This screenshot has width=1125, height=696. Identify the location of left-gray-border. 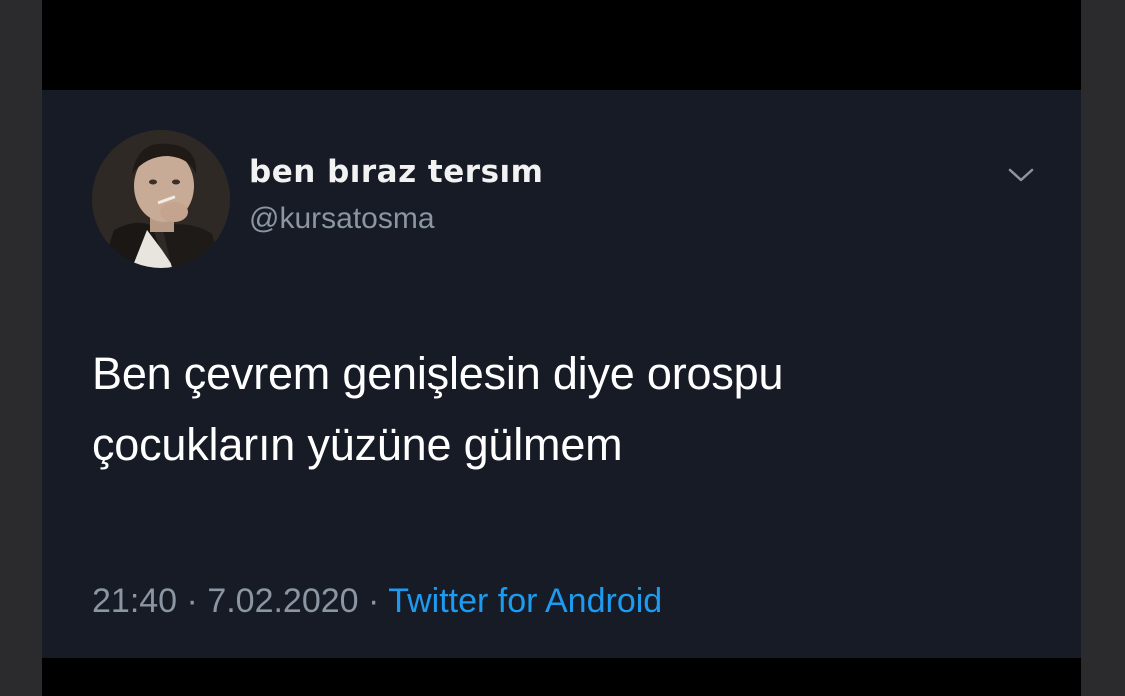
(21, 348).